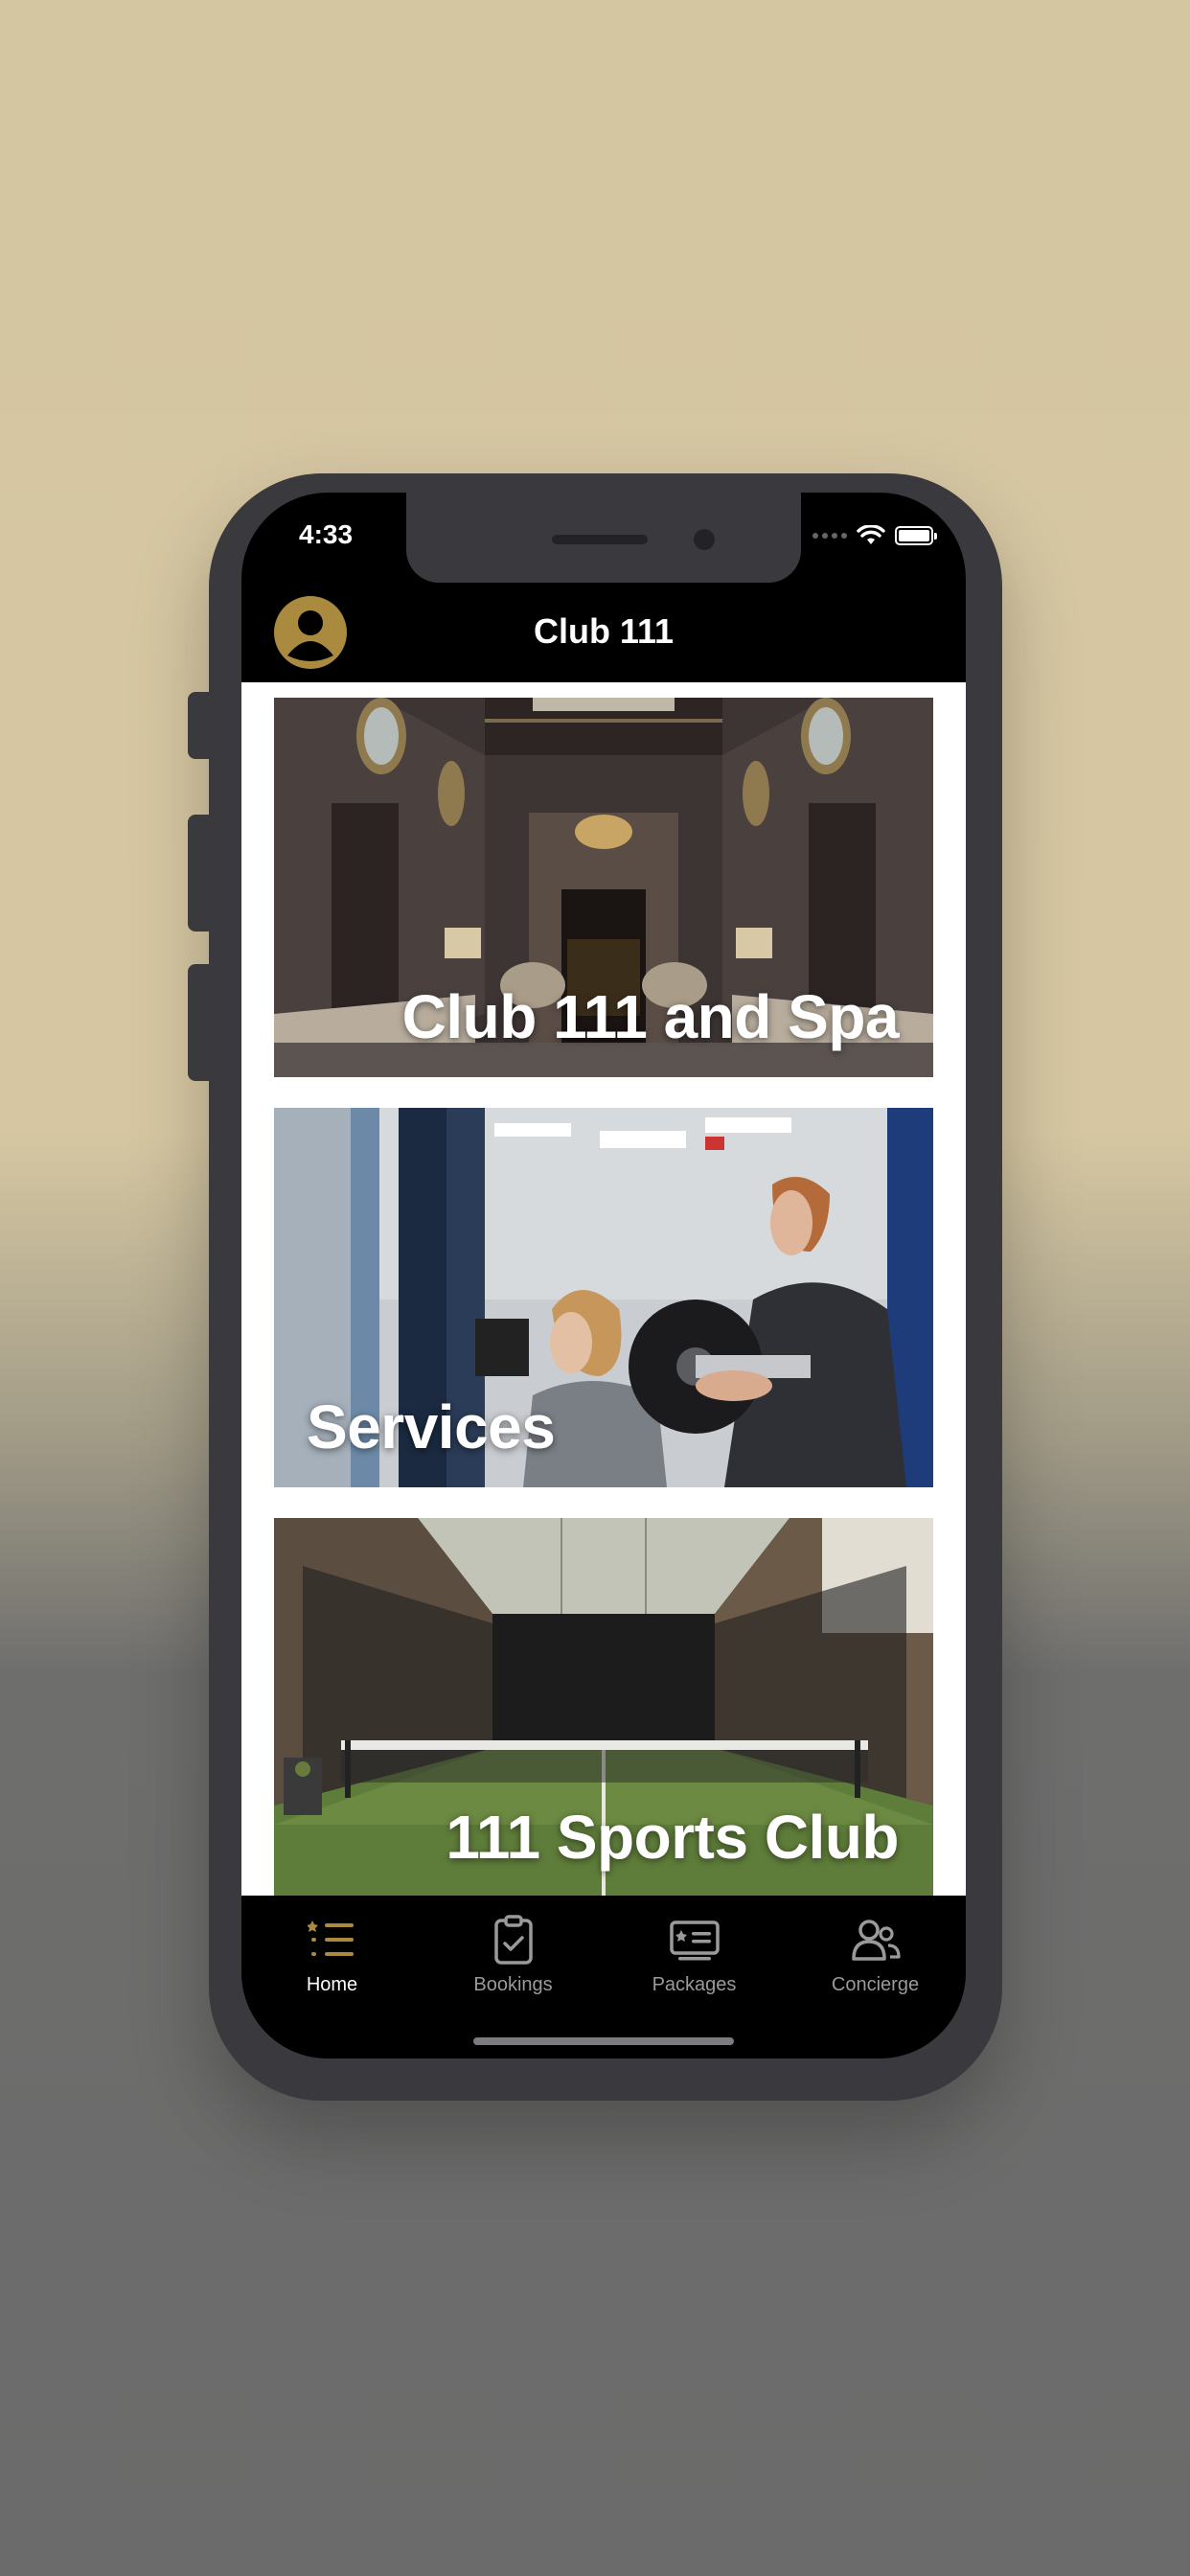 The image size is (1190, 2576). What do you see at coordinates (916, 535) in the screenshot?
I see `battery-icon` at bounding box center [916, 535].